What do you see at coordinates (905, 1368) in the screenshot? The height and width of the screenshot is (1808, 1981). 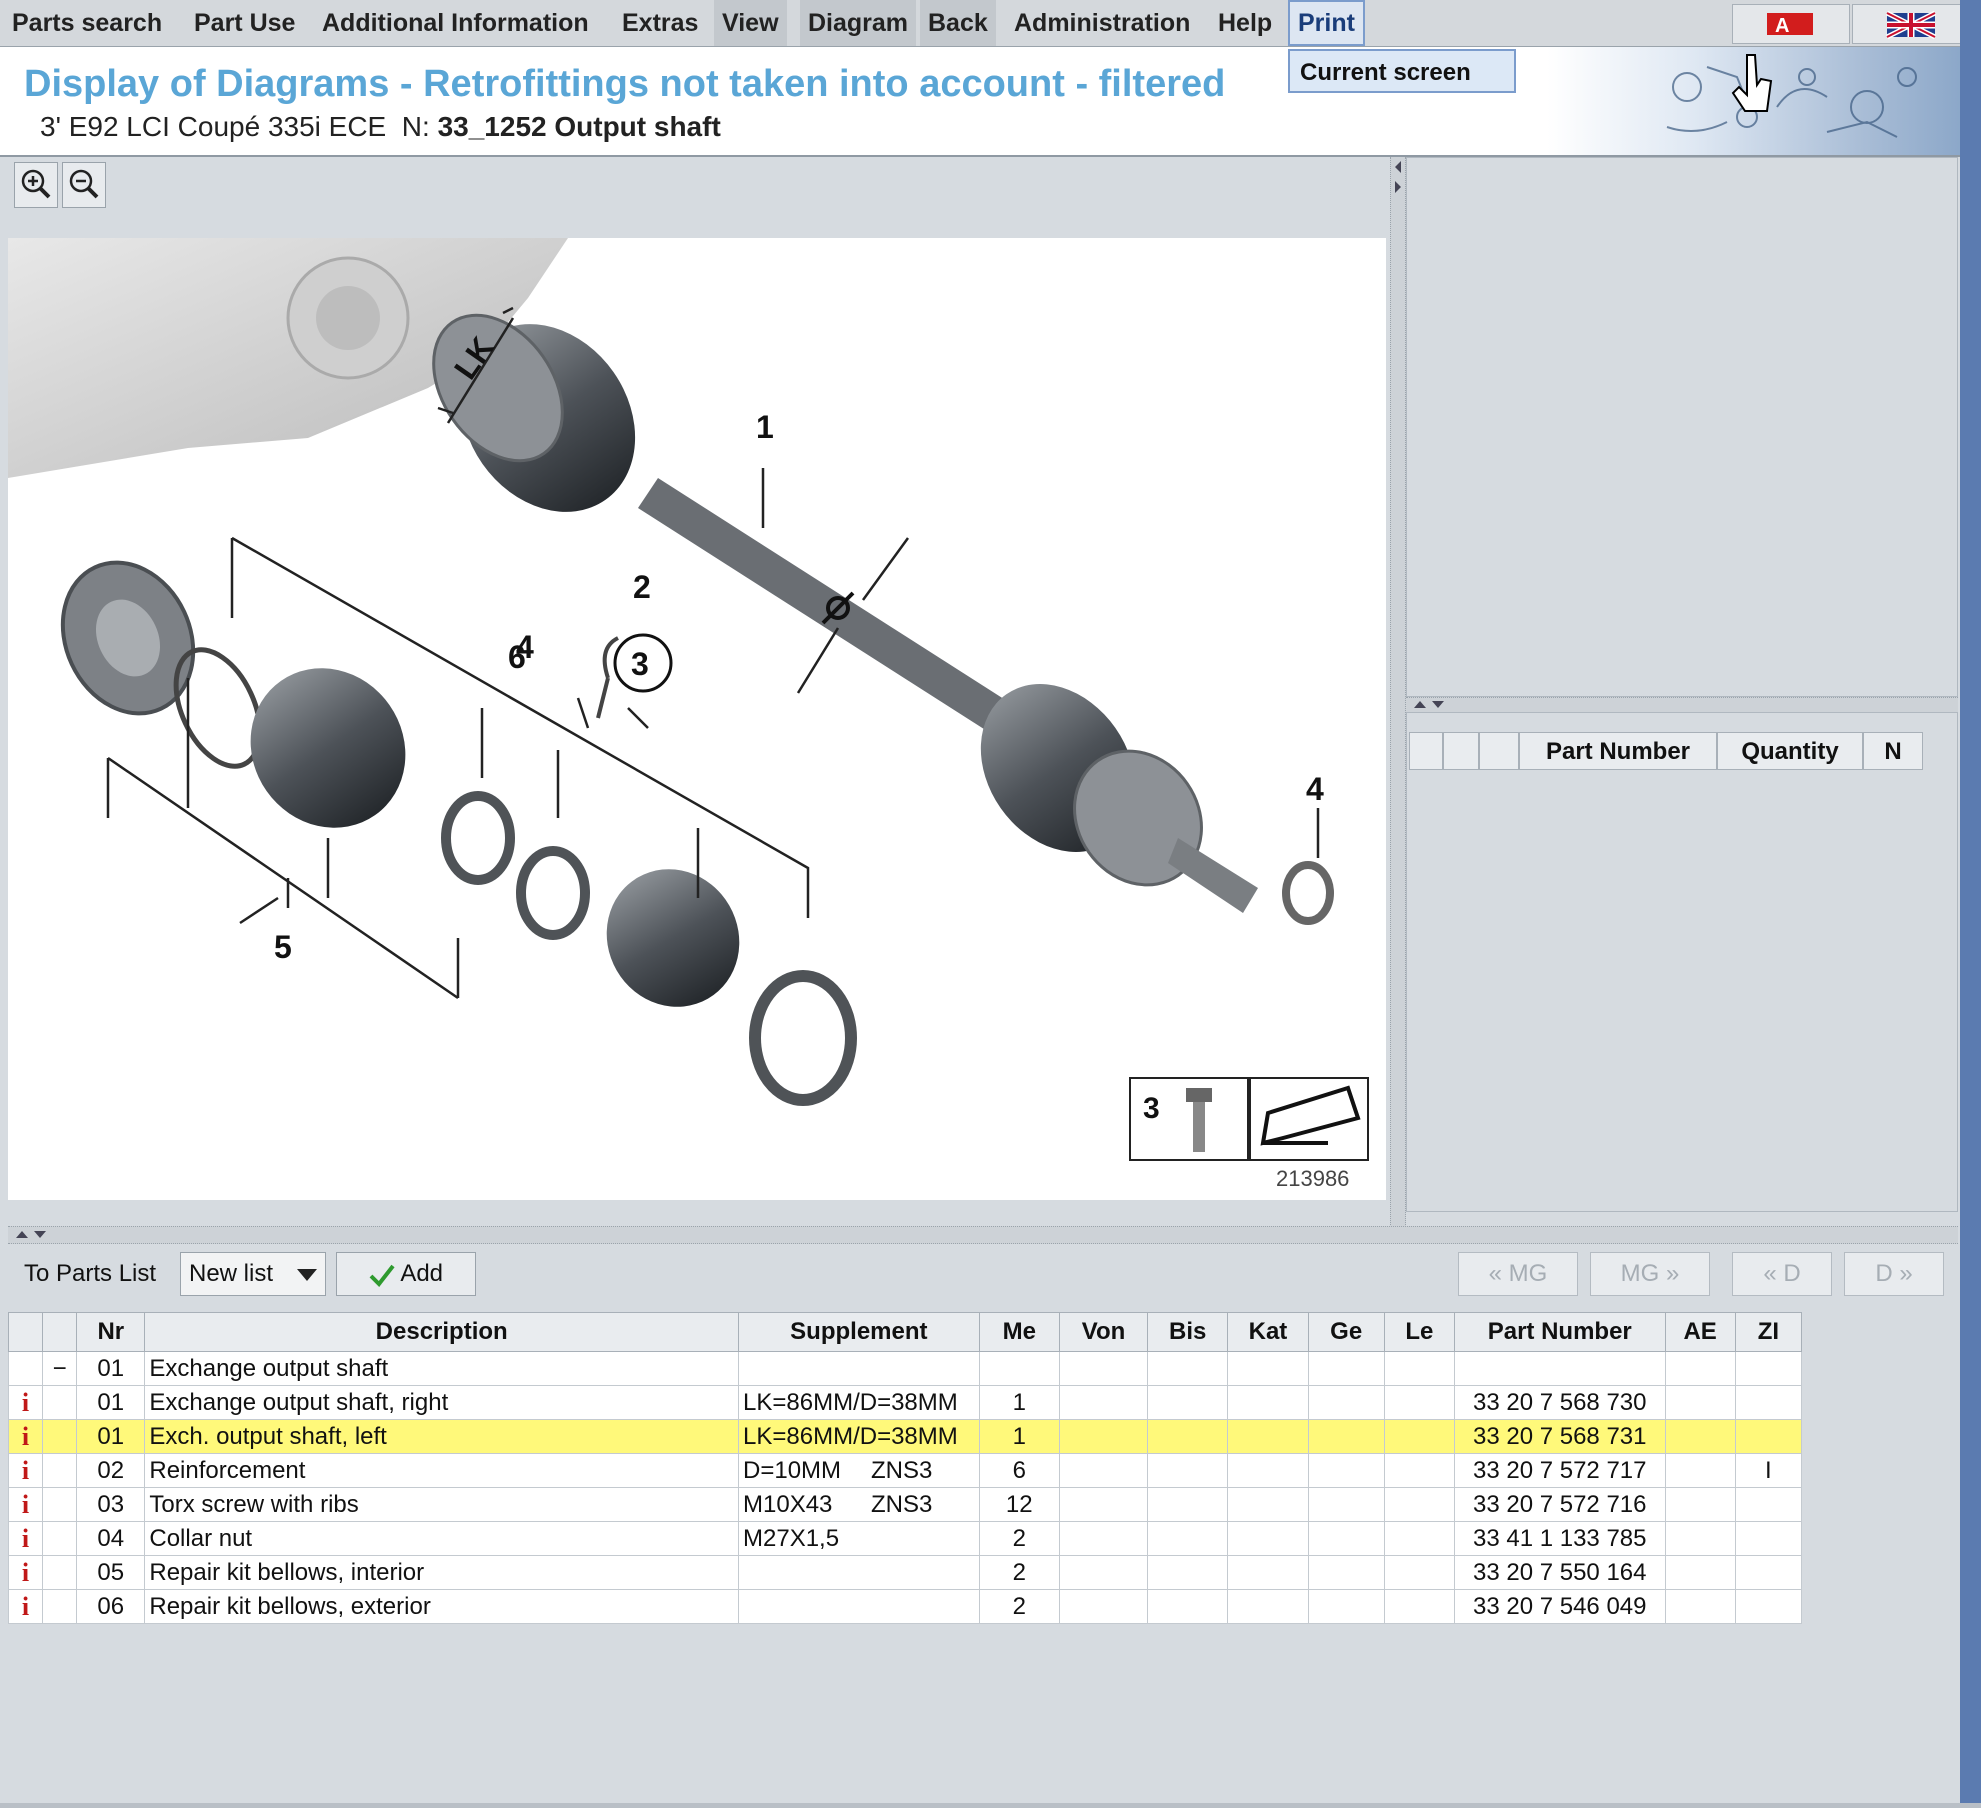 I see `table-row: −01 Exchange output shaft` at bounding box center [905, 1368].